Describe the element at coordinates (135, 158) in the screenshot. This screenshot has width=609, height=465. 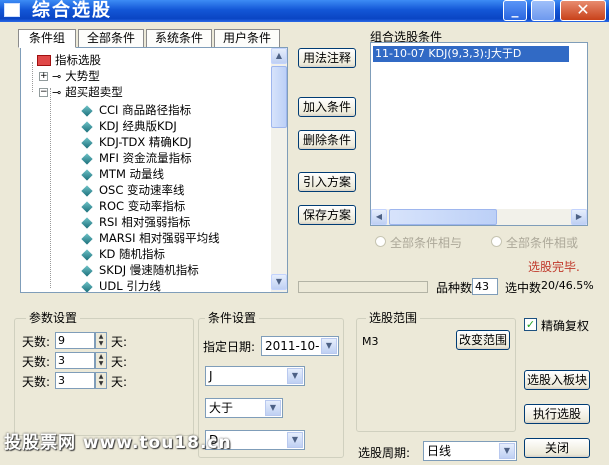
I see `tree-item: MFI 资金流量指标` at that location.